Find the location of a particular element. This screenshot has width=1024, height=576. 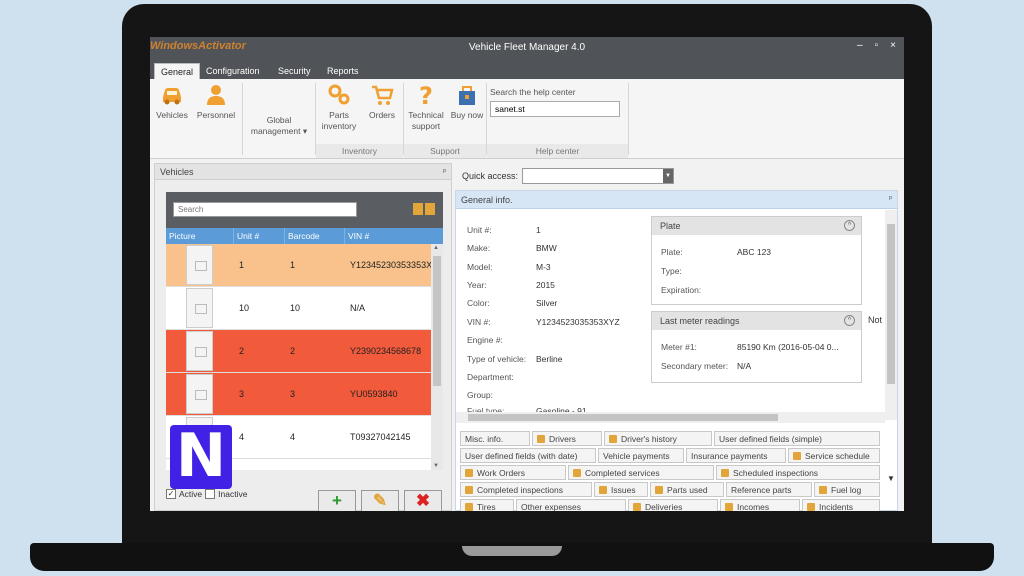

subtab-misc-info: Misc. info. is located at coordinates (495, 438).